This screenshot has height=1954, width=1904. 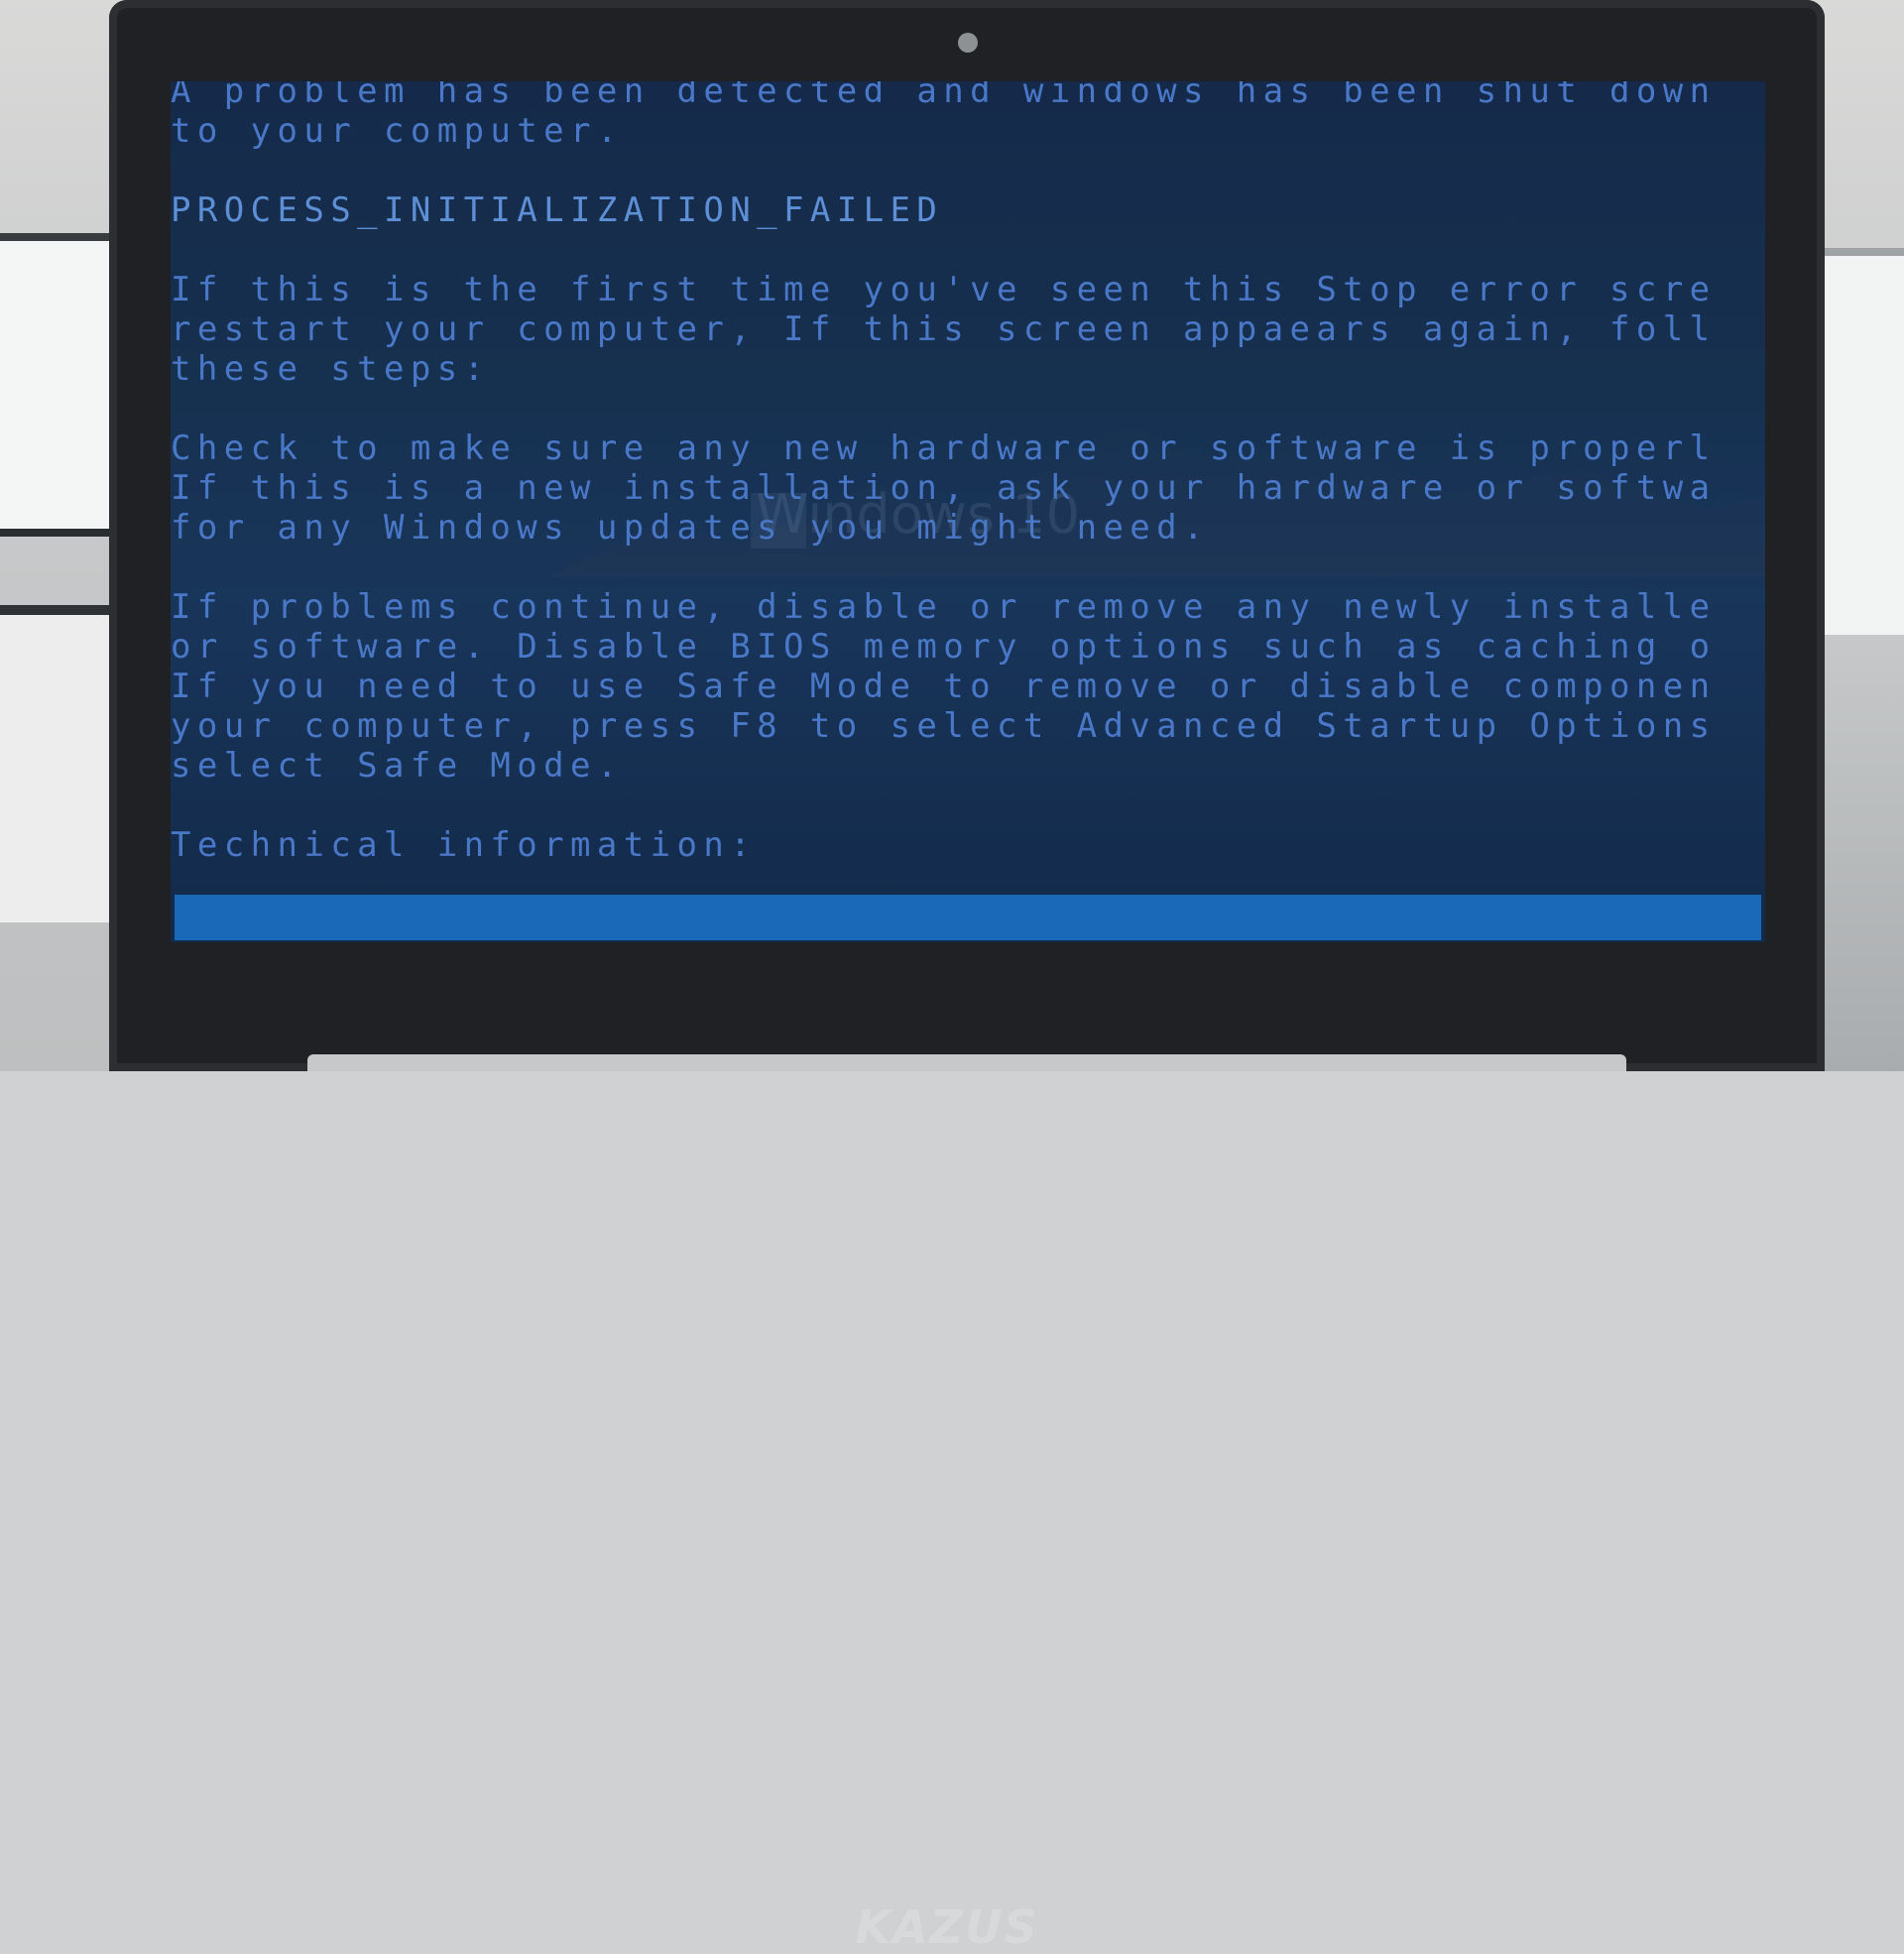 What do you see at coordinates (331, 369) in the screenshot?
I see `bsod-line: these steps:` at bounding box center [331, 369].